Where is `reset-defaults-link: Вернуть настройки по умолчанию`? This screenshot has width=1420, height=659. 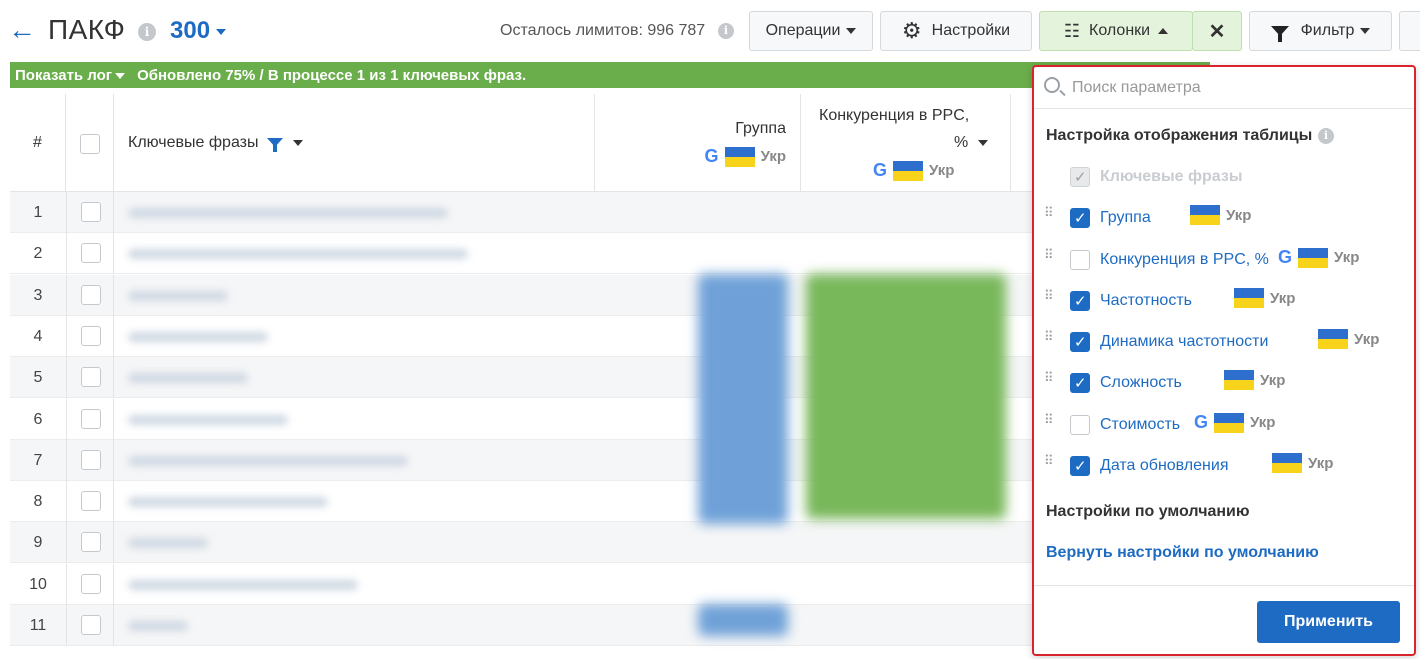 reset-defaults-link: Вернуть настройки по умолчанию is located at coordinates (1182, 553).